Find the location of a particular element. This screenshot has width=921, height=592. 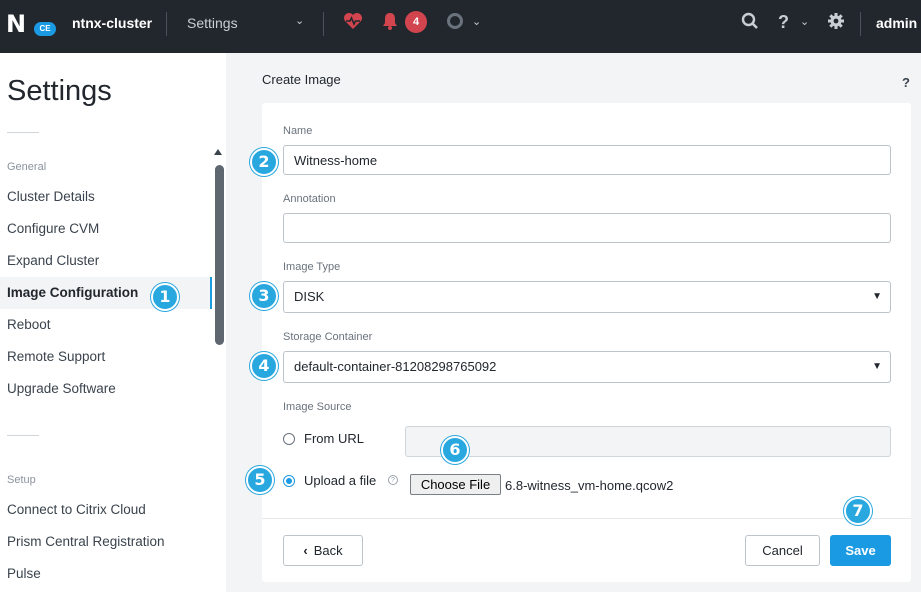

storage-container-value: default-container-81208298765092 is located at coordinates (395, 366).